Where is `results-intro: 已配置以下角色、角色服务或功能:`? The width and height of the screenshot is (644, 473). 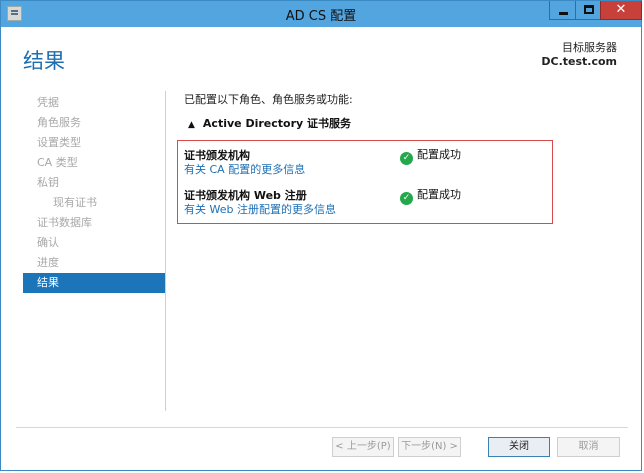 results-intro: 已配置以下角色、角色服务或功能: is located at coordinates (268, 99).